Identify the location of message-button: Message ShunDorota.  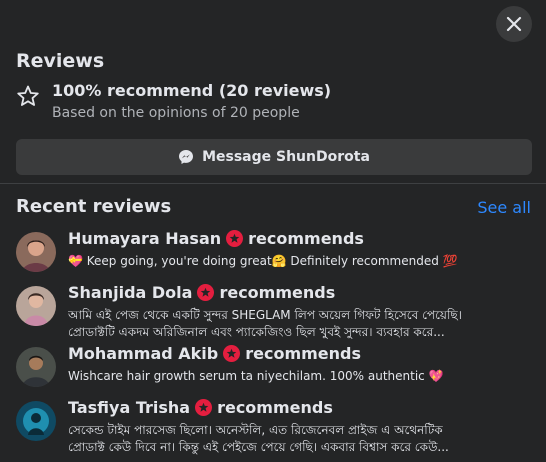
(274, 157).